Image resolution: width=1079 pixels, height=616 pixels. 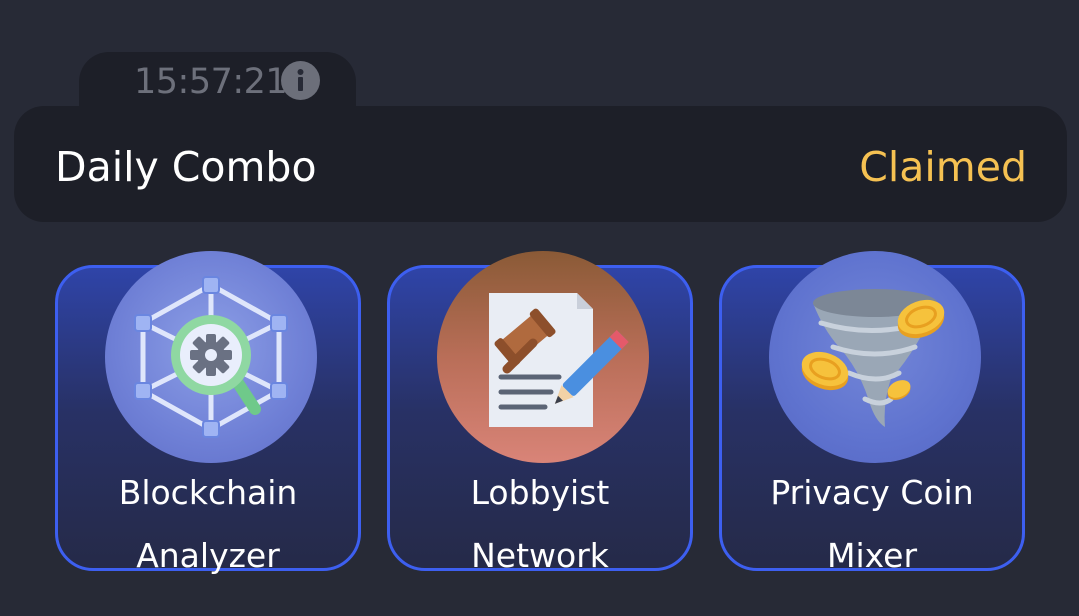 What do you see at coordinates (872, 555) in the screenshot?
I see `card-title-line2: Mixer` at bounding box center [872, 555].